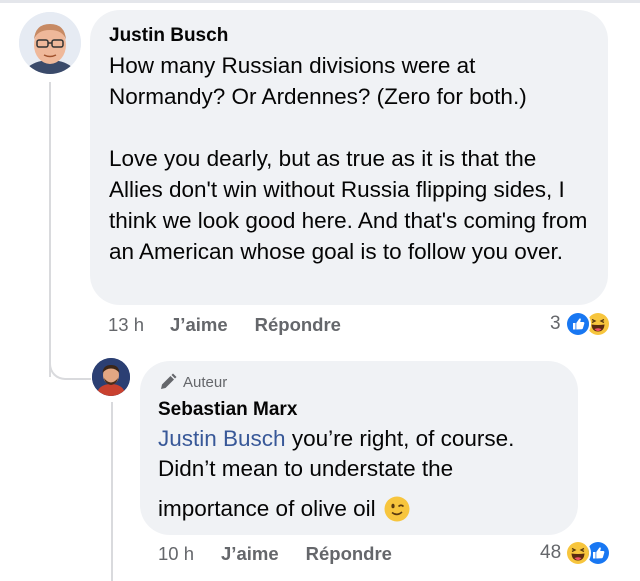 The width and height of the screenshot is (640, 581). I want to click on author-badge-label: Auteur, so click(205, 382).